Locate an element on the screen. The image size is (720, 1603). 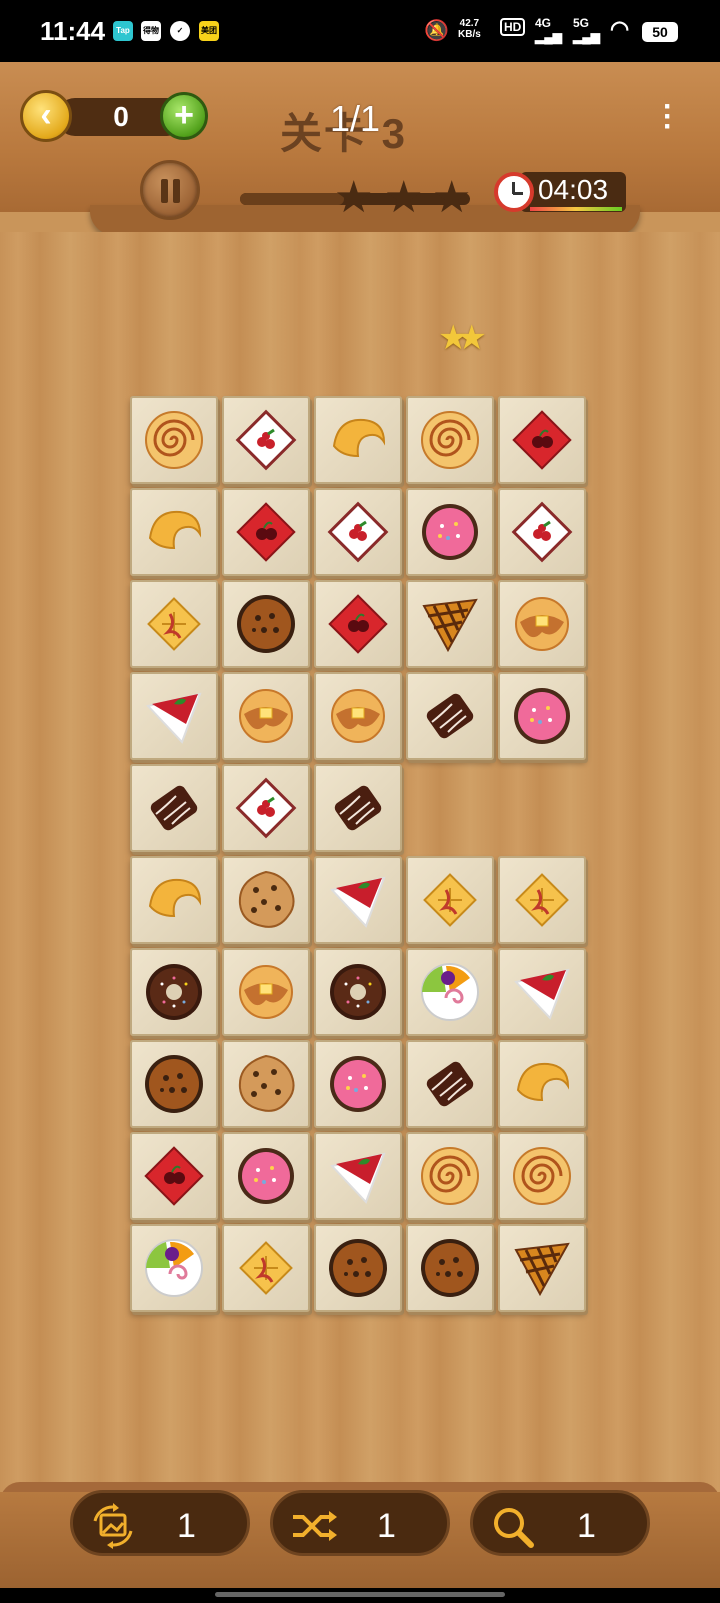
cookie-icon is located at coordinates (266, 1083).